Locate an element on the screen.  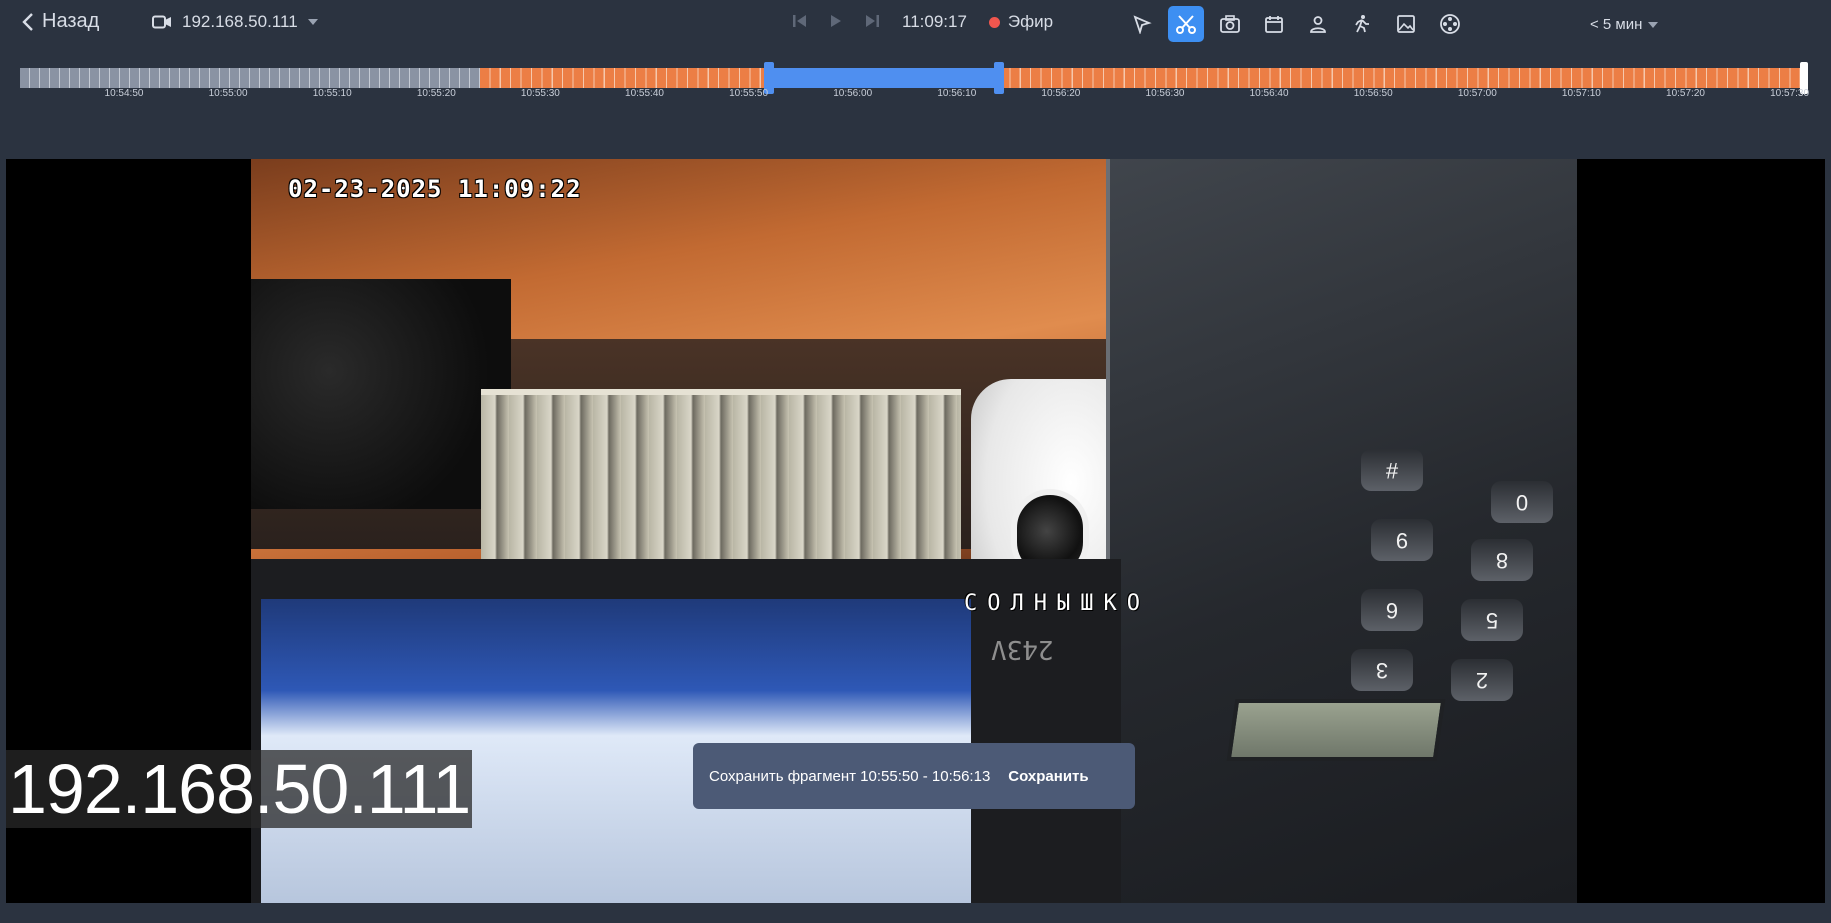
scene-phone-key: 0 is located at coordinates (1522, 502).